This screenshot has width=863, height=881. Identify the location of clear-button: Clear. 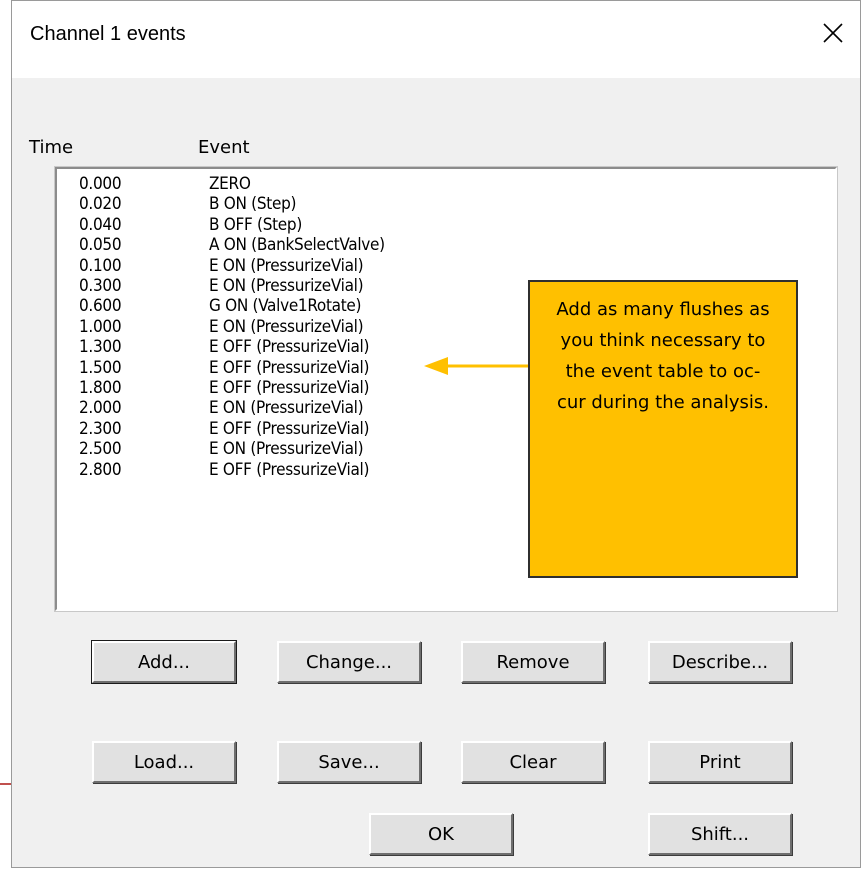
(533, 762).